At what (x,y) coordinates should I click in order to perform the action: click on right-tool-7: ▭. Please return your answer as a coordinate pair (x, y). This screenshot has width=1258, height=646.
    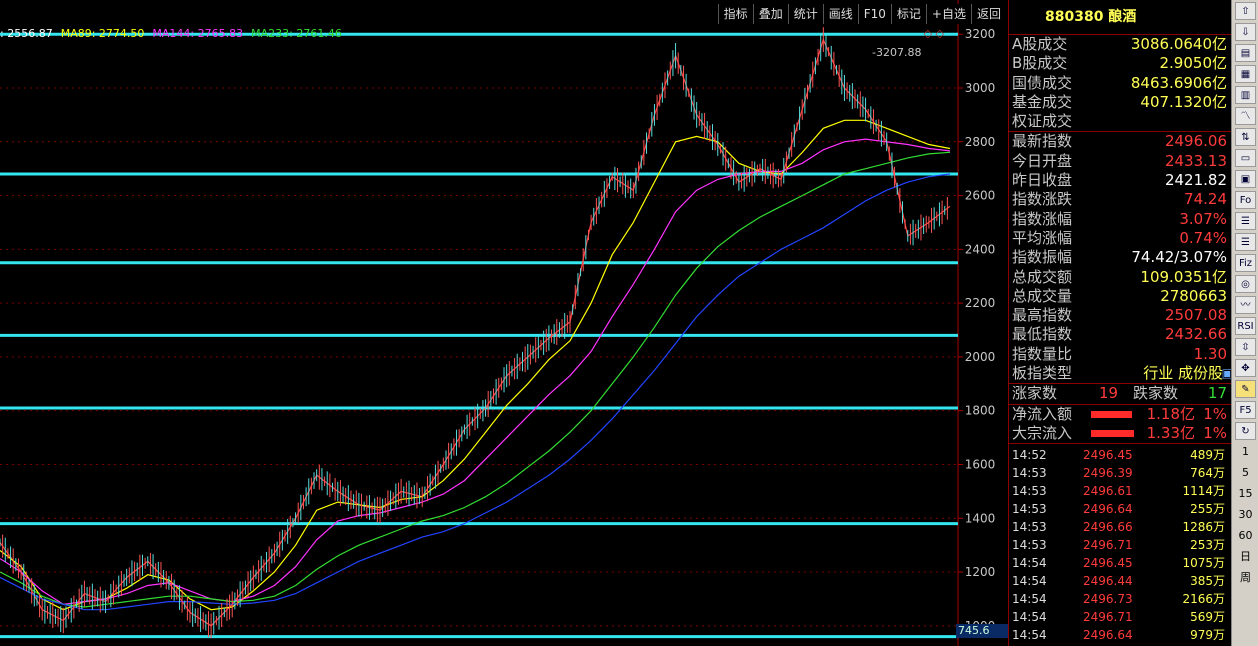
    Looking at the image, I should click on (1245, 158).